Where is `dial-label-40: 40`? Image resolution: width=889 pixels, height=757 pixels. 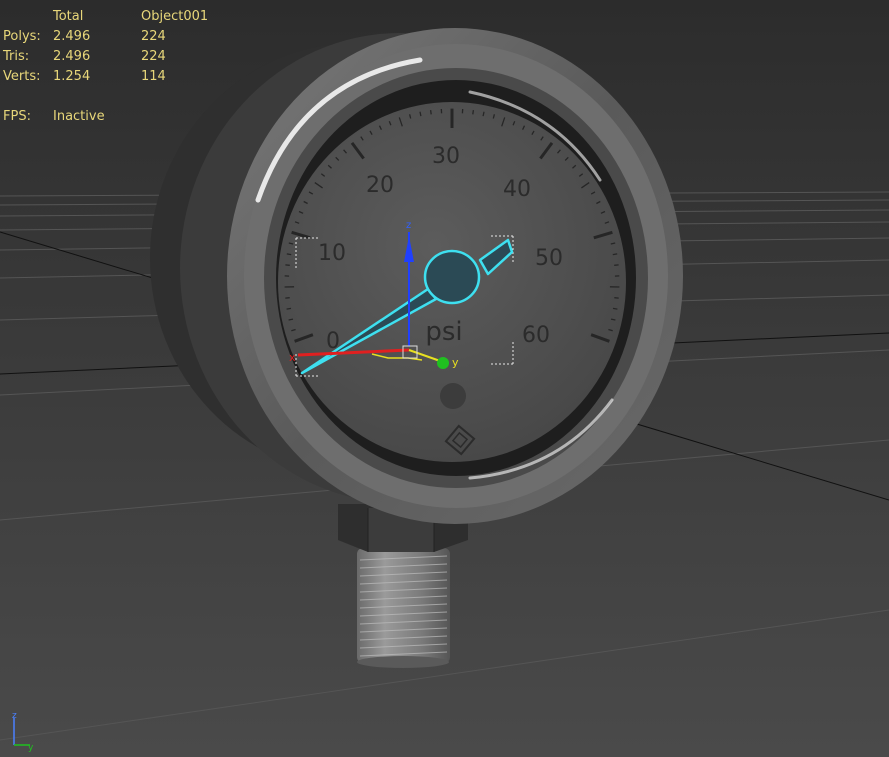 dial-label-40: 40 is located at coordinates (517, 189).